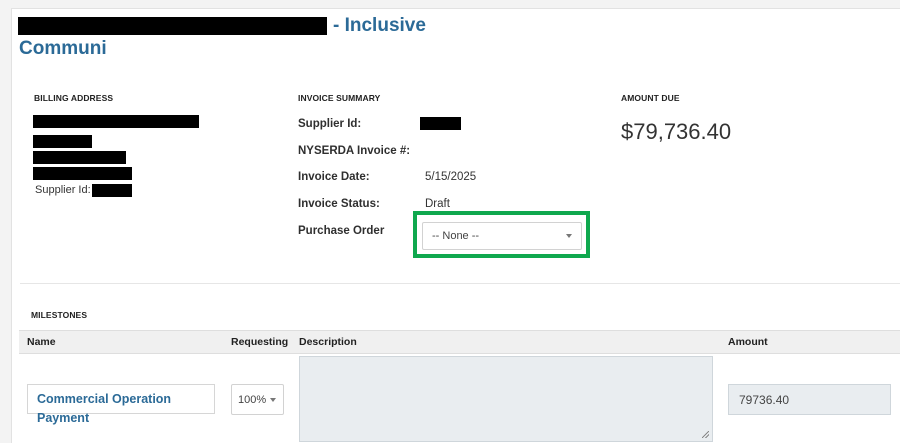  Describe the element at coordinates (41, 342) in the screenshot. I see `column-header-name: Name` at that location.